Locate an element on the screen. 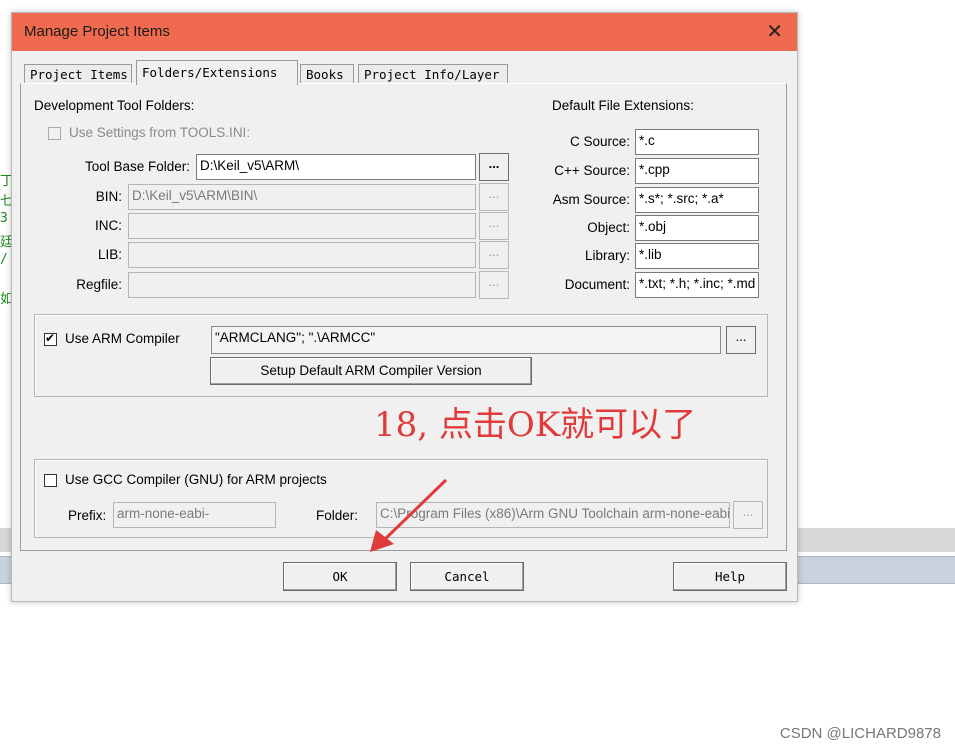 The image size is (955, 752). dialog-title: Manage Project Items is located at coordinates (97, 31).